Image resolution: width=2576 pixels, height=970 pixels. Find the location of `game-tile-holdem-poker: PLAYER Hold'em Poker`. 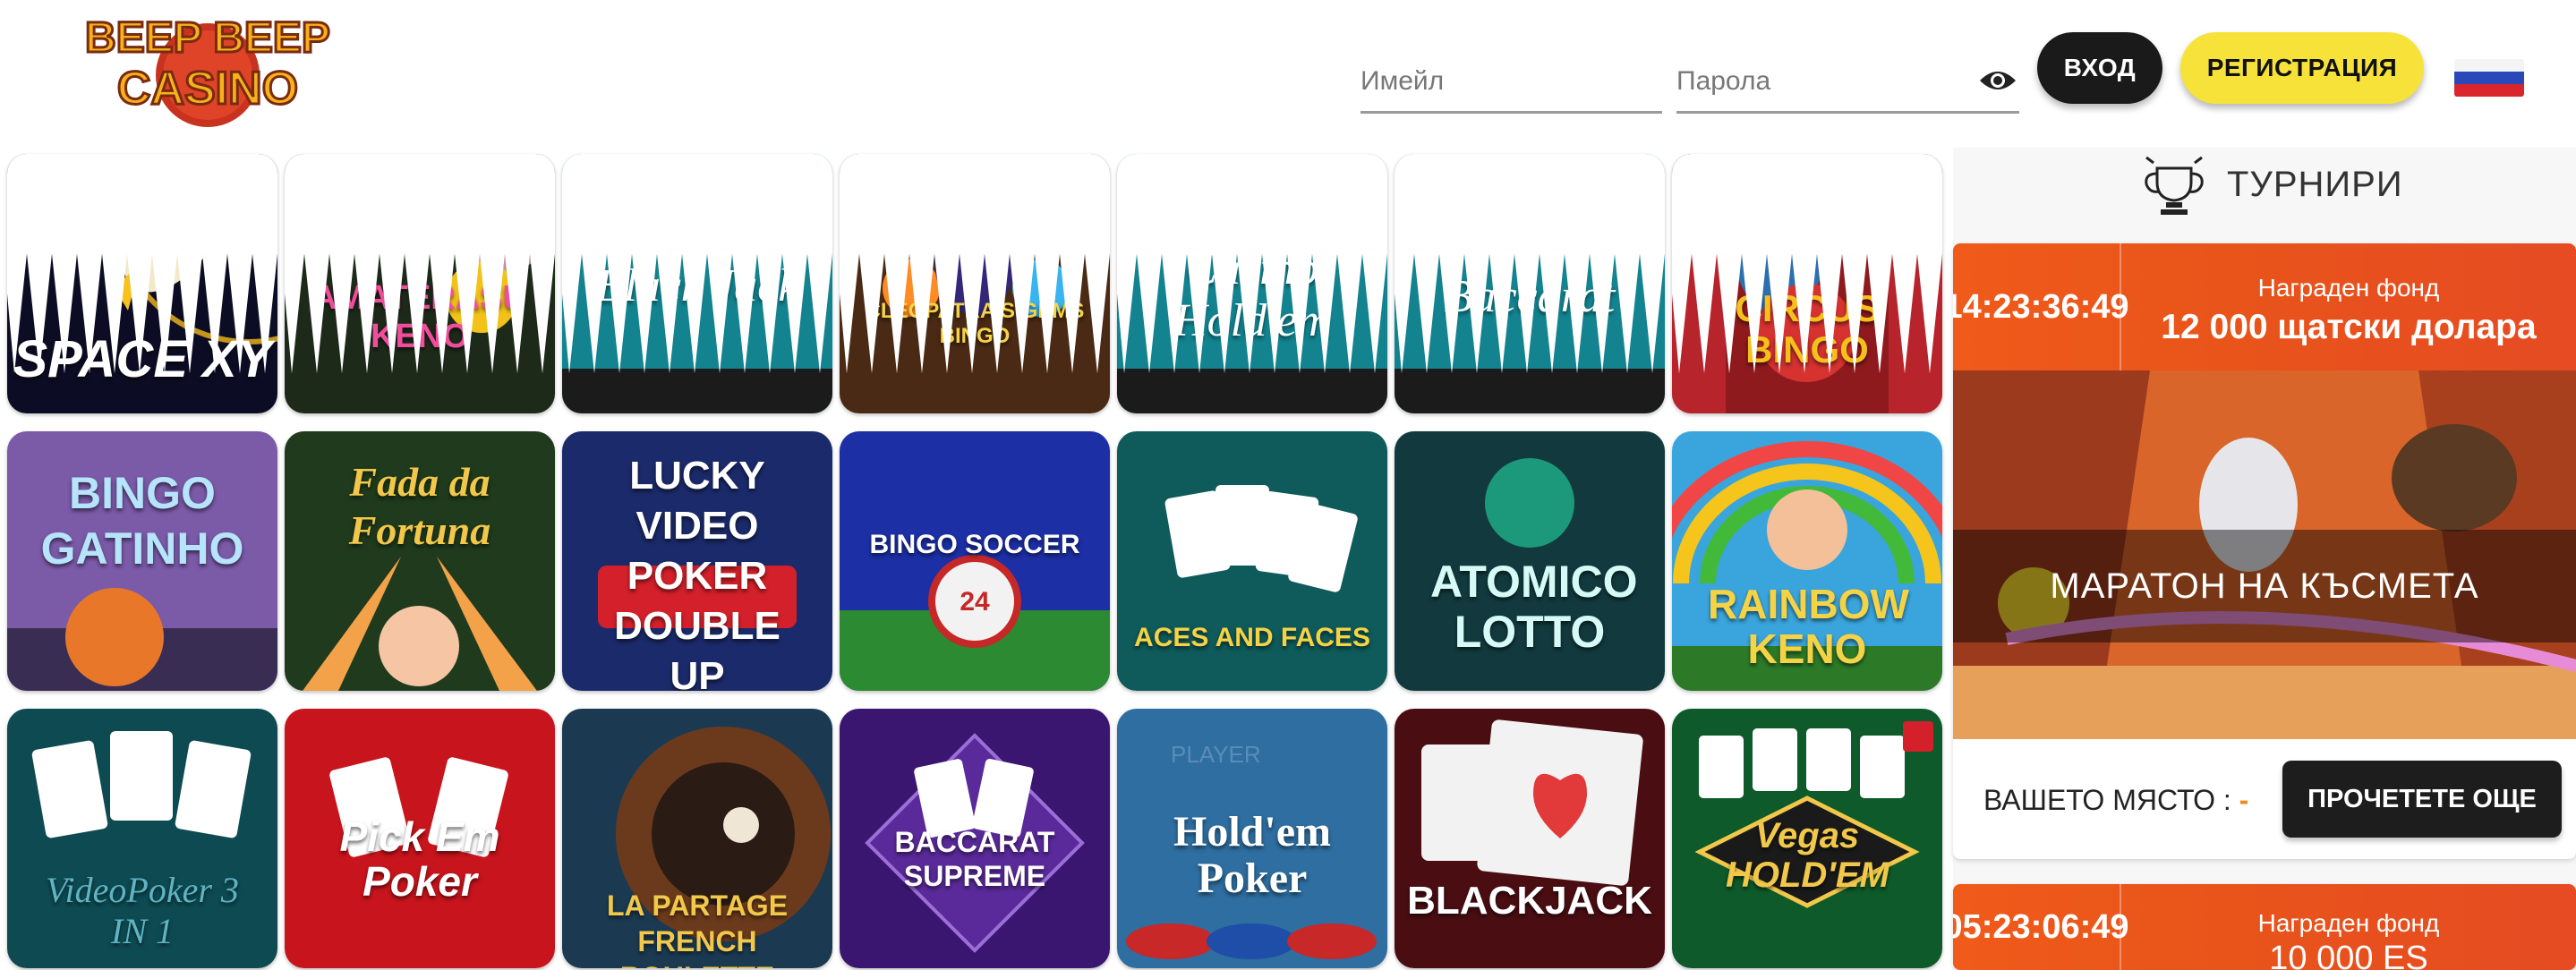

game-tile-holdem-poker: PLAYER Hold'em Poker is located at coordinates (1252, 838).